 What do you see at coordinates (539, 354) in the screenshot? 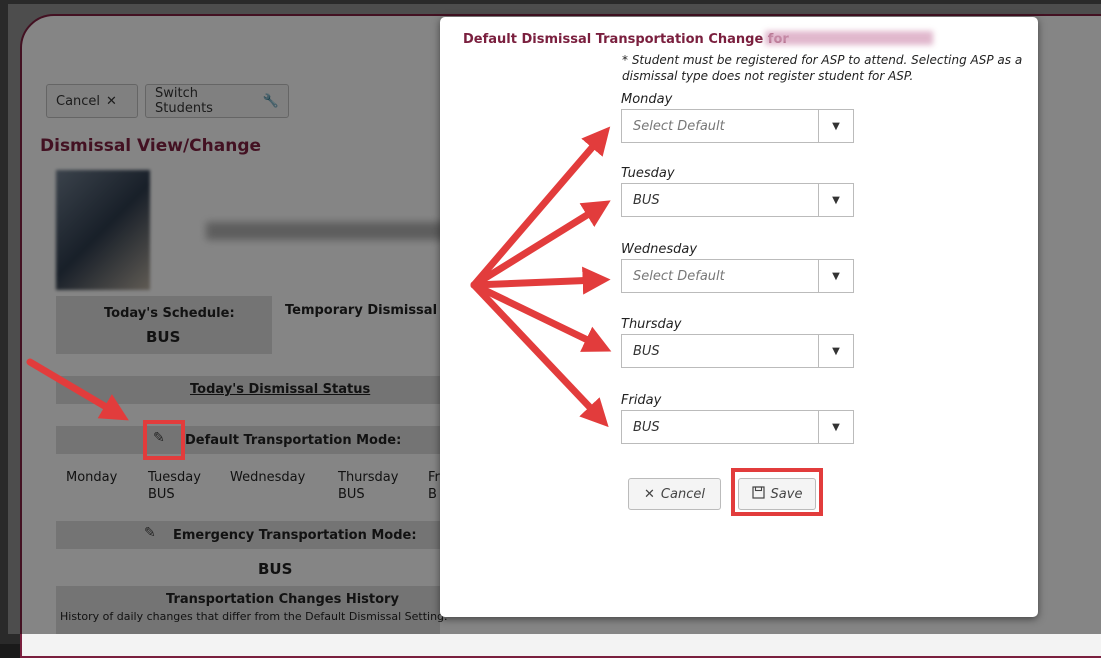
I see `arrow-to-friday` at bounding box center [539, 354].